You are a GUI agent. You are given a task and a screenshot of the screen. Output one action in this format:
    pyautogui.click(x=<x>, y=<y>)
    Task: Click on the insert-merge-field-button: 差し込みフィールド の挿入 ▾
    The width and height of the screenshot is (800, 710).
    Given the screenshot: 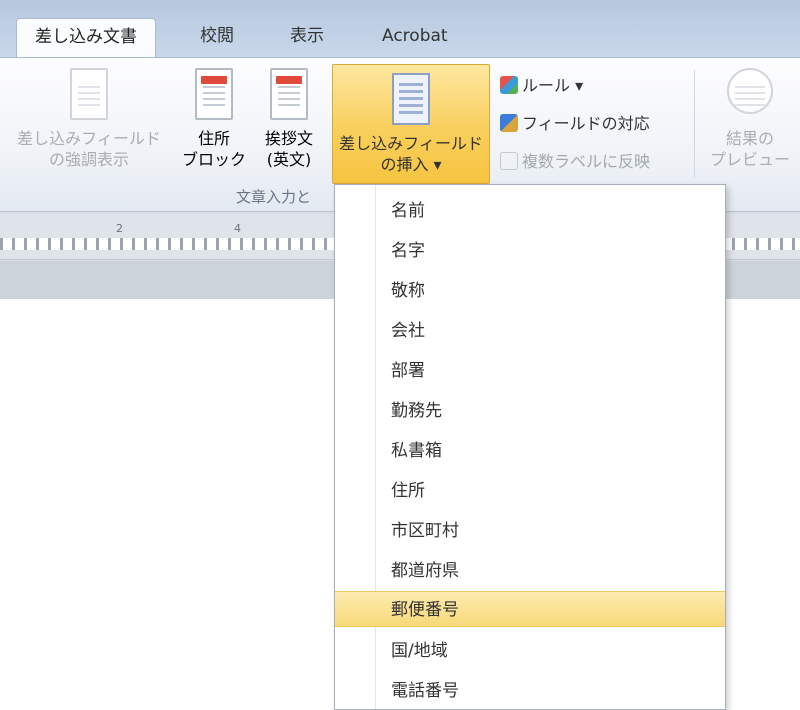 What is the action you would take?
    pyautogui.click(x=411, y=124)
    